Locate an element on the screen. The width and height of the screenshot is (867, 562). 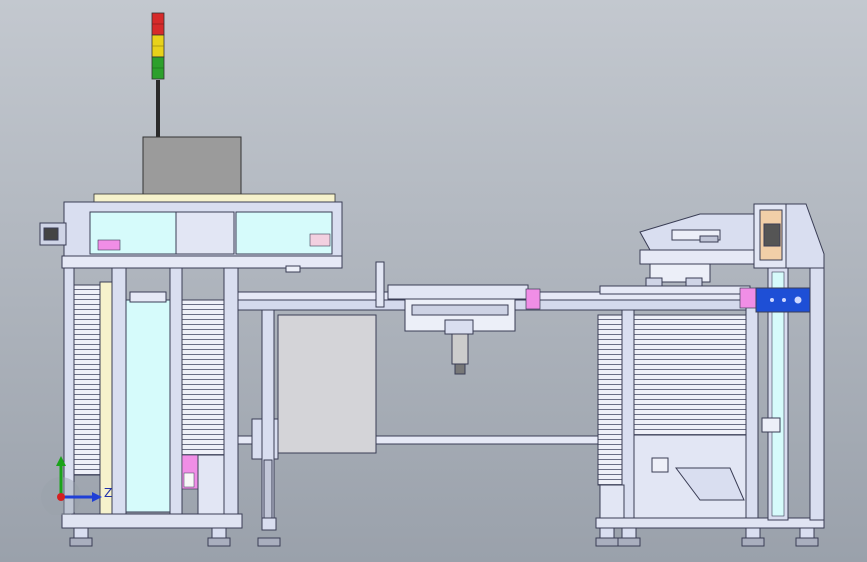
control-box is located at coordinates (214, 169).